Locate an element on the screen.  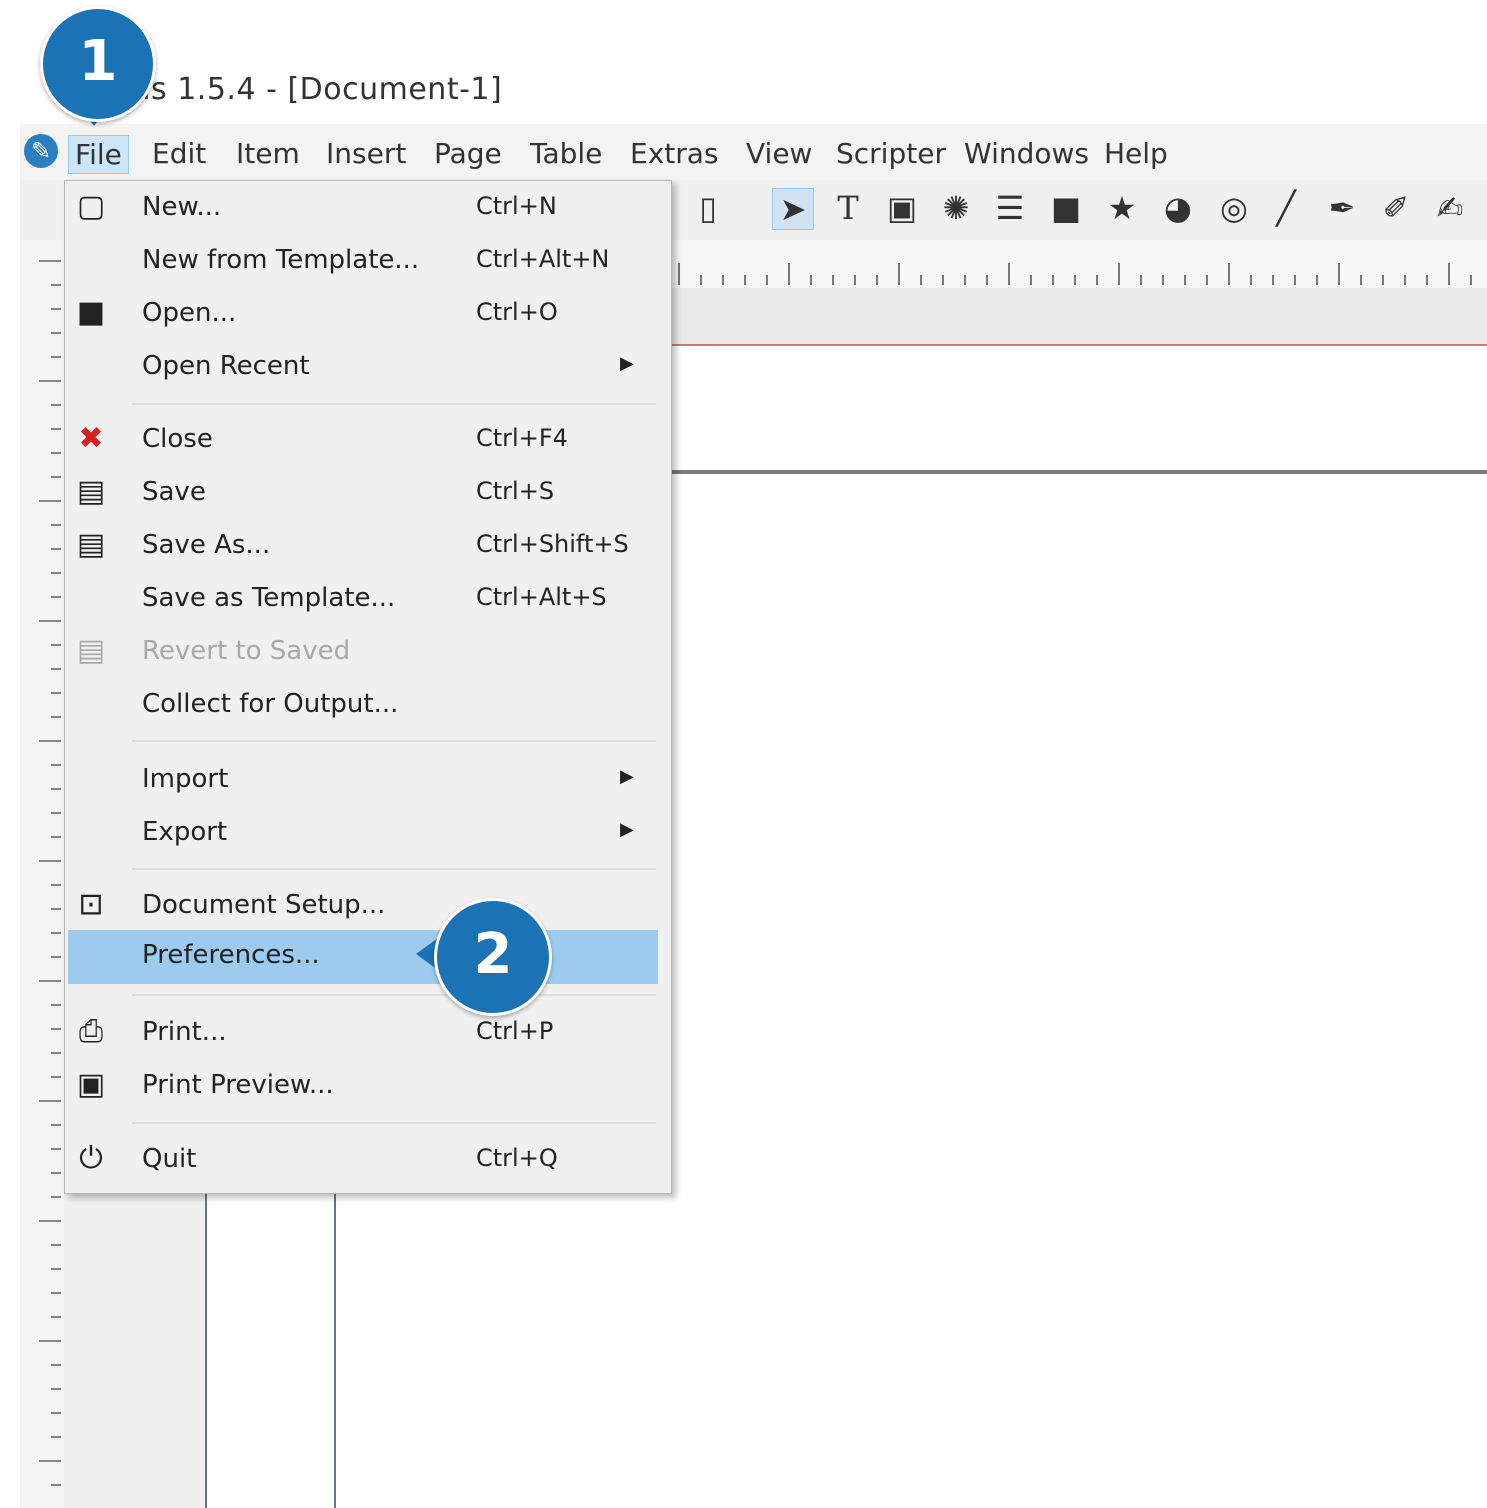
document-setup-icon: ⊡ is located at coordinates (91, 904).